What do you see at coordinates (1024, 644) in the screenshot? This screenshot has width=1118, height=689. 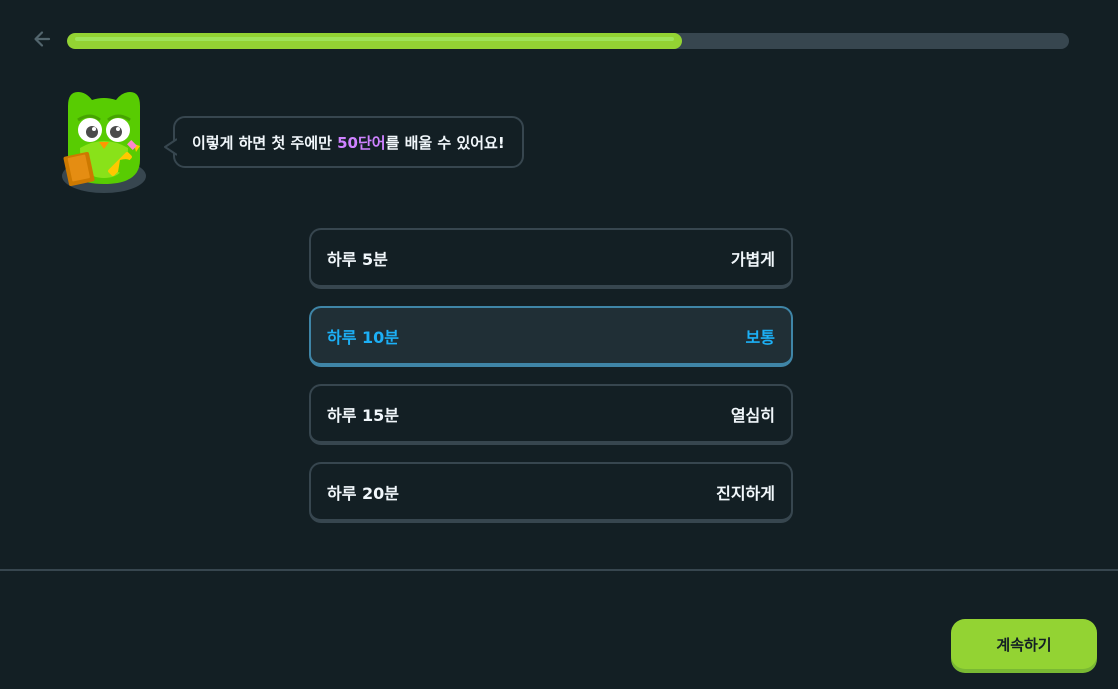 I see `continue-button: 계속하기` at bounding box center [1024, 644].